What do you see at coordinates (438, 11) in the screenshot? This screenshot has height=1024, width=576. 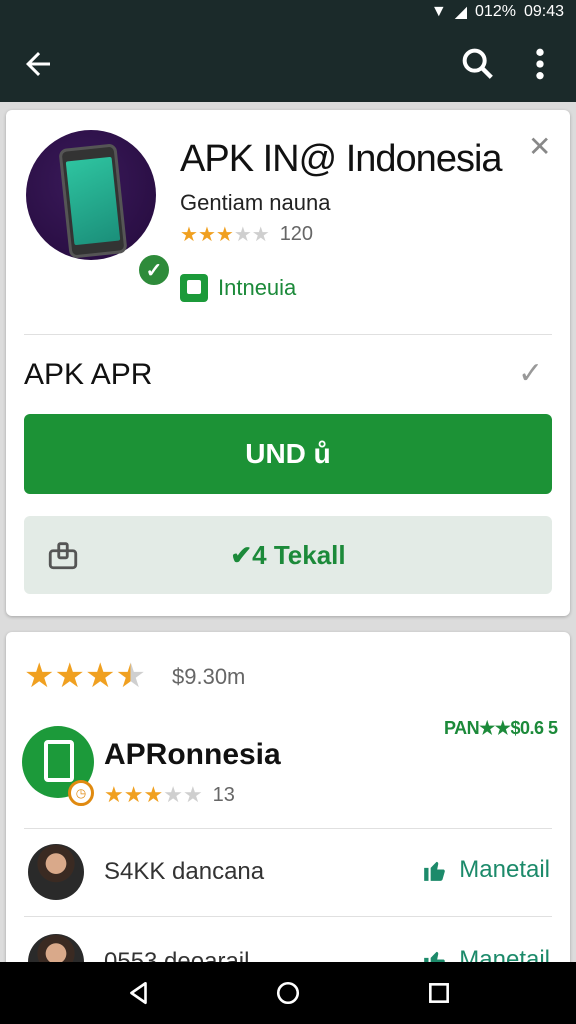 I see `wifi-icon: ▼` at bounding box center [438, 11].